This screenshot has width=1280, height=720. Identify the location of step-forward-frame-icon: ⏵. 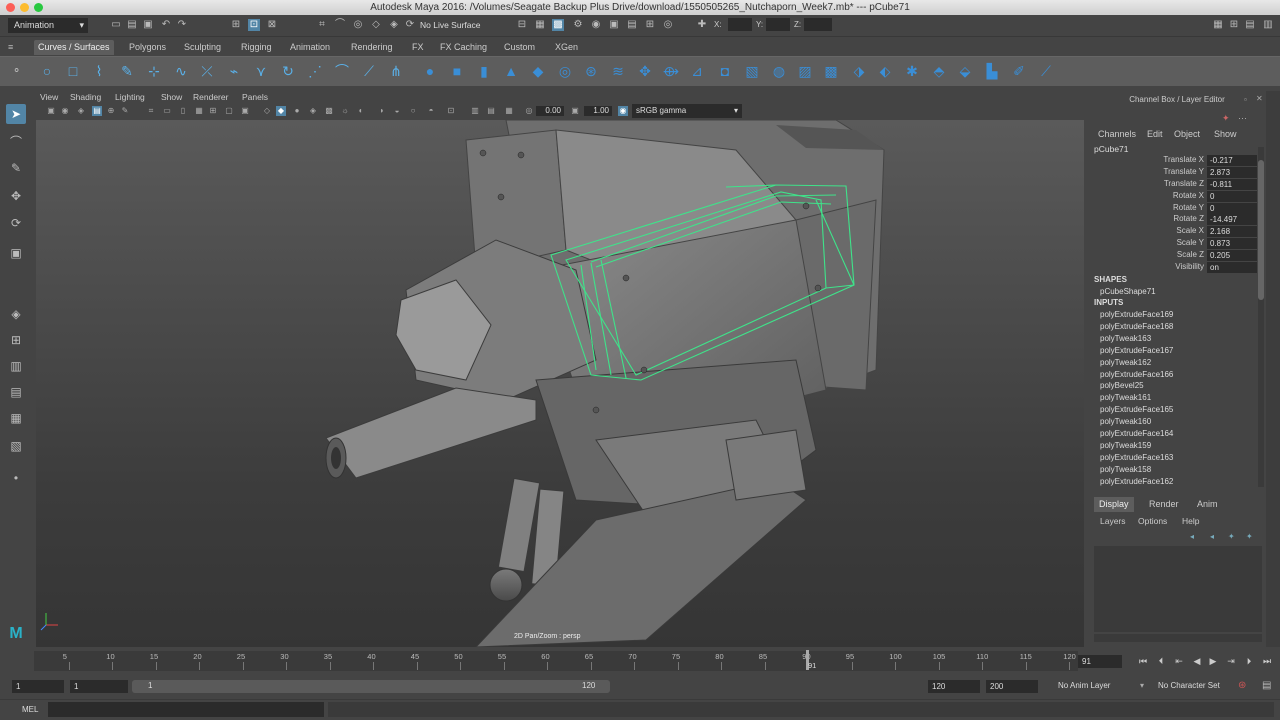
(1249, 661).